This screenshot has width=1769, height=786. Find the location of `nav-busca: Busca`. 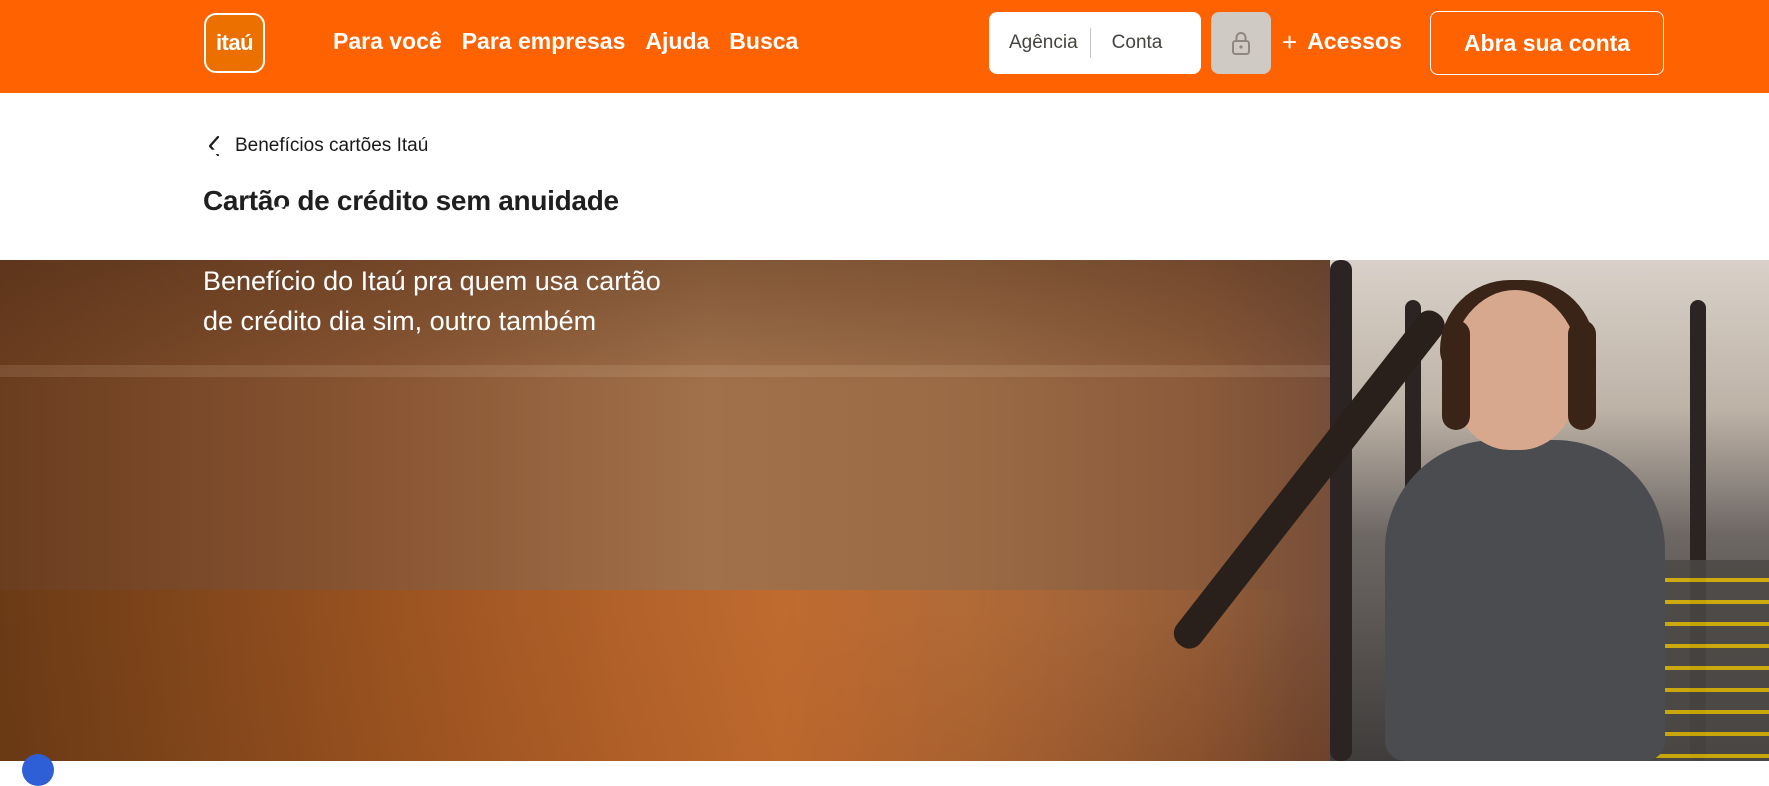

nav-busca: Busca is located at coordinates (763, 41).